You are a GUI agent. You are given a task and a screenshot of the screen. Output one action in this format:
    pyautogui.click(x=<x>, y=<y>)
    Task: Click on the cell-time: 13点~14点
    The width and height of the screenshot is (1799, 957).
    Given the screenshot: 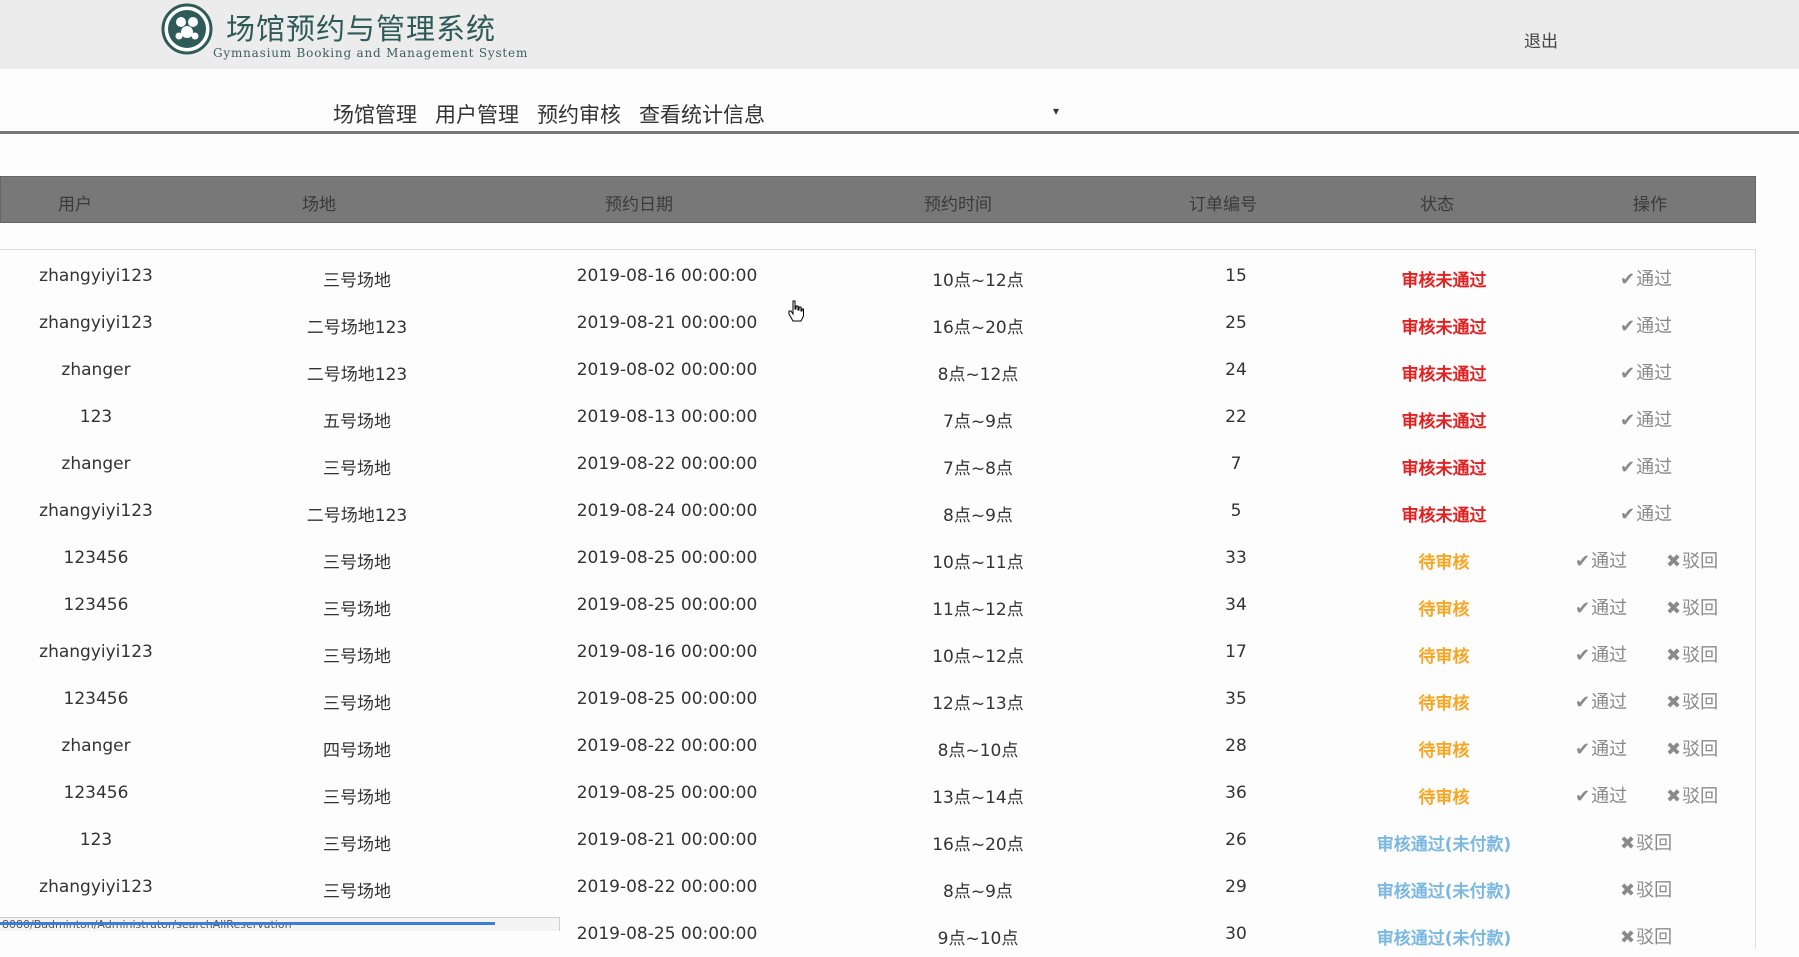 What is the action you would take?
    pyautogui.click(x=978, y=798)
    